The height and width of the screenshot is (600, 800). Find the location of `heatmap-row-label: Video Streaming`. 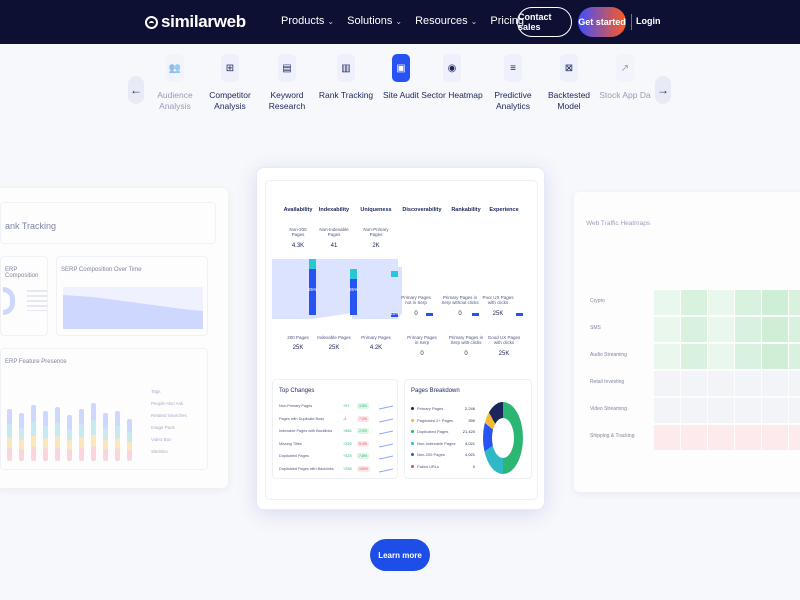

heatmap-row-label: Video Streaming is located at coordinates (608, 409).